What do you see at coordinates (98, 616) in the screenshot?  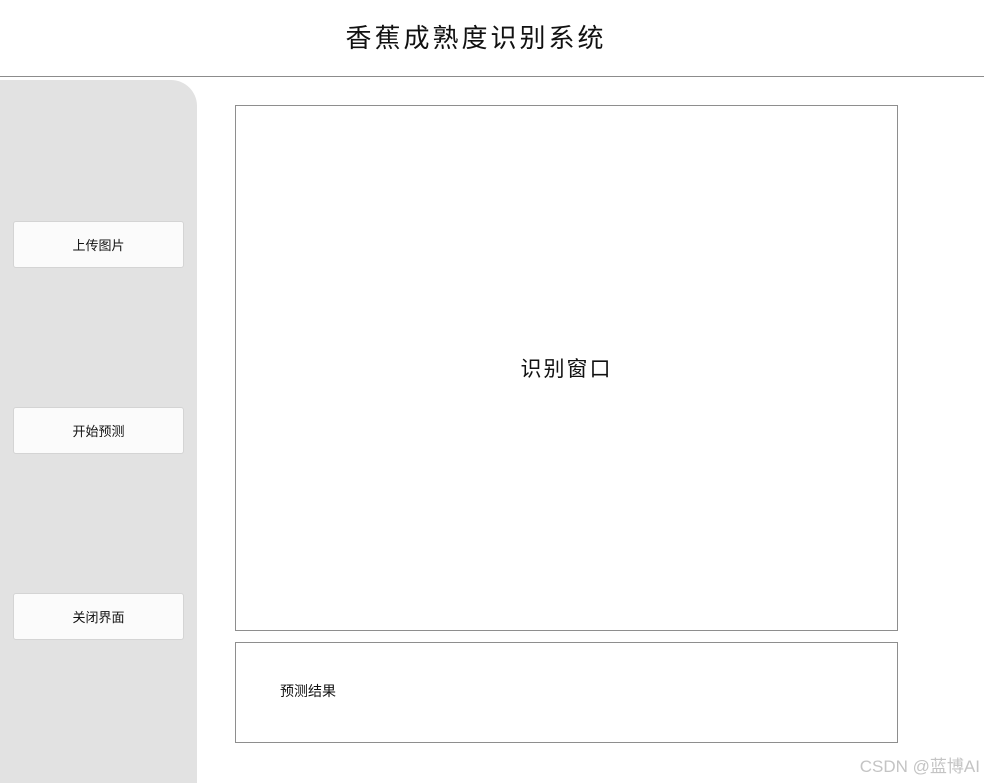 I see `close-window-button: 关闭界面` at bounding box center [98, 616].